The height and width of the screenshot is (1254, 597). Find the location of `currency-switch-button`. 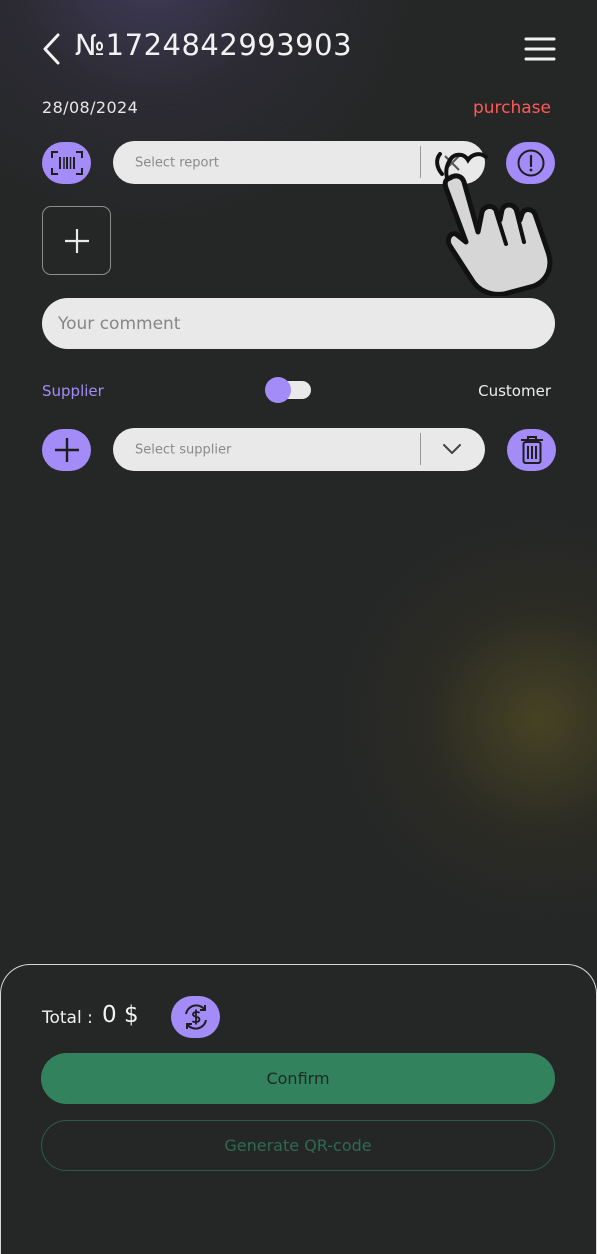

currency-switch-button is located at coordinates (195, 1017).